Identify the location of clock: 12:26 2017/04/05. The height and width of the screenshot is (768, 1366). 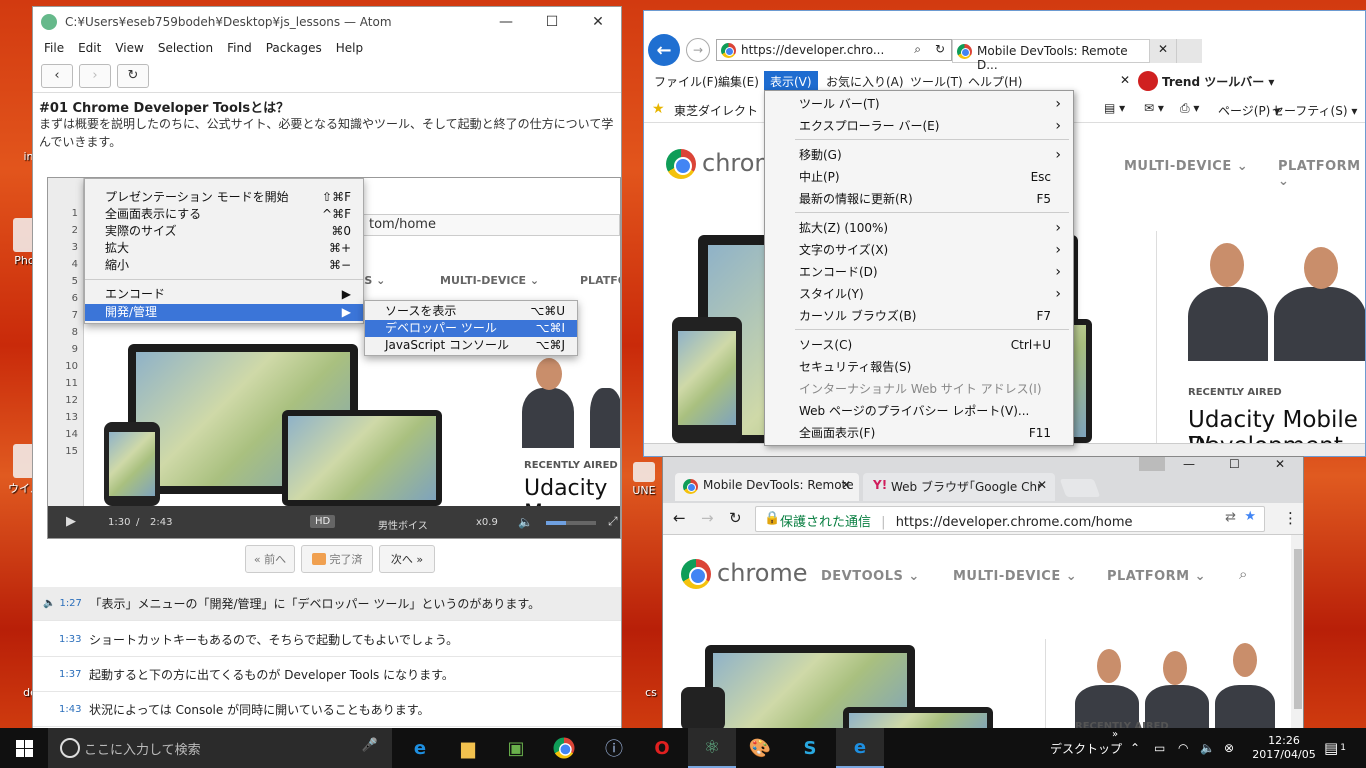
(1284, 748).